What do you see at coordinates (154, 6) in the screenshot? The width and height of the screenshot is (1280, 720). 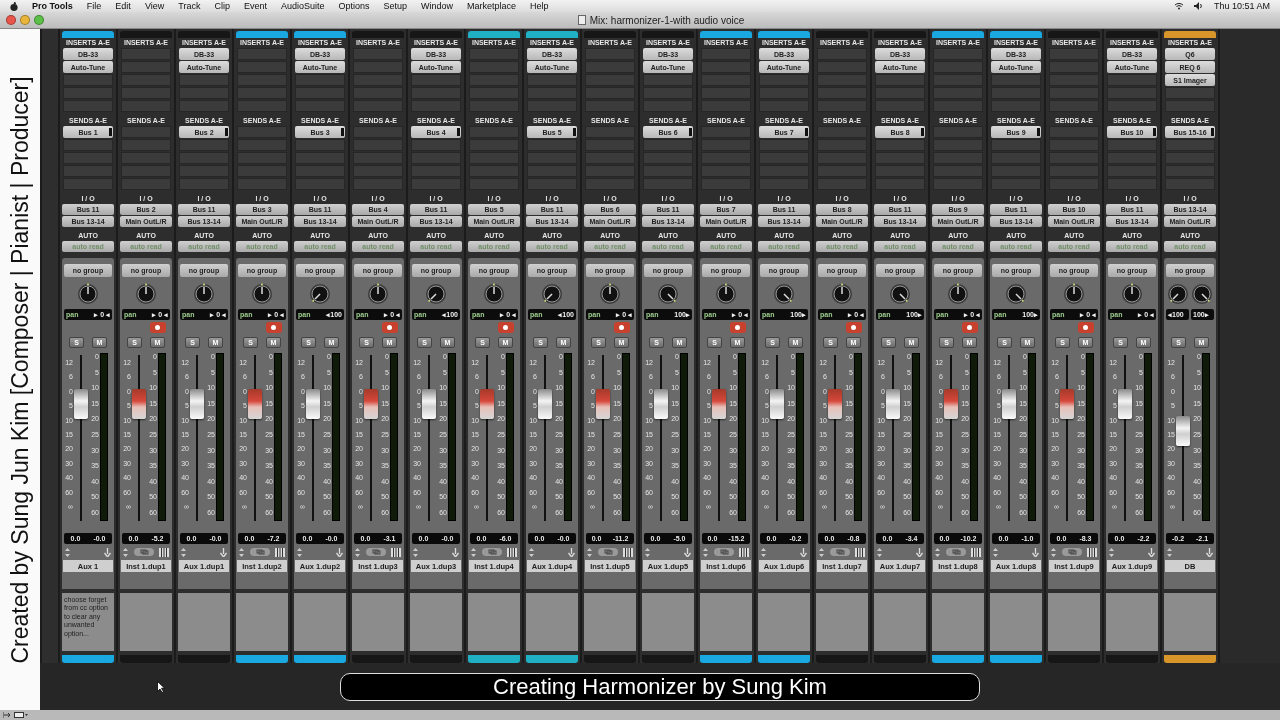 I see `menu-item: View` at bounding box center [154, 6].